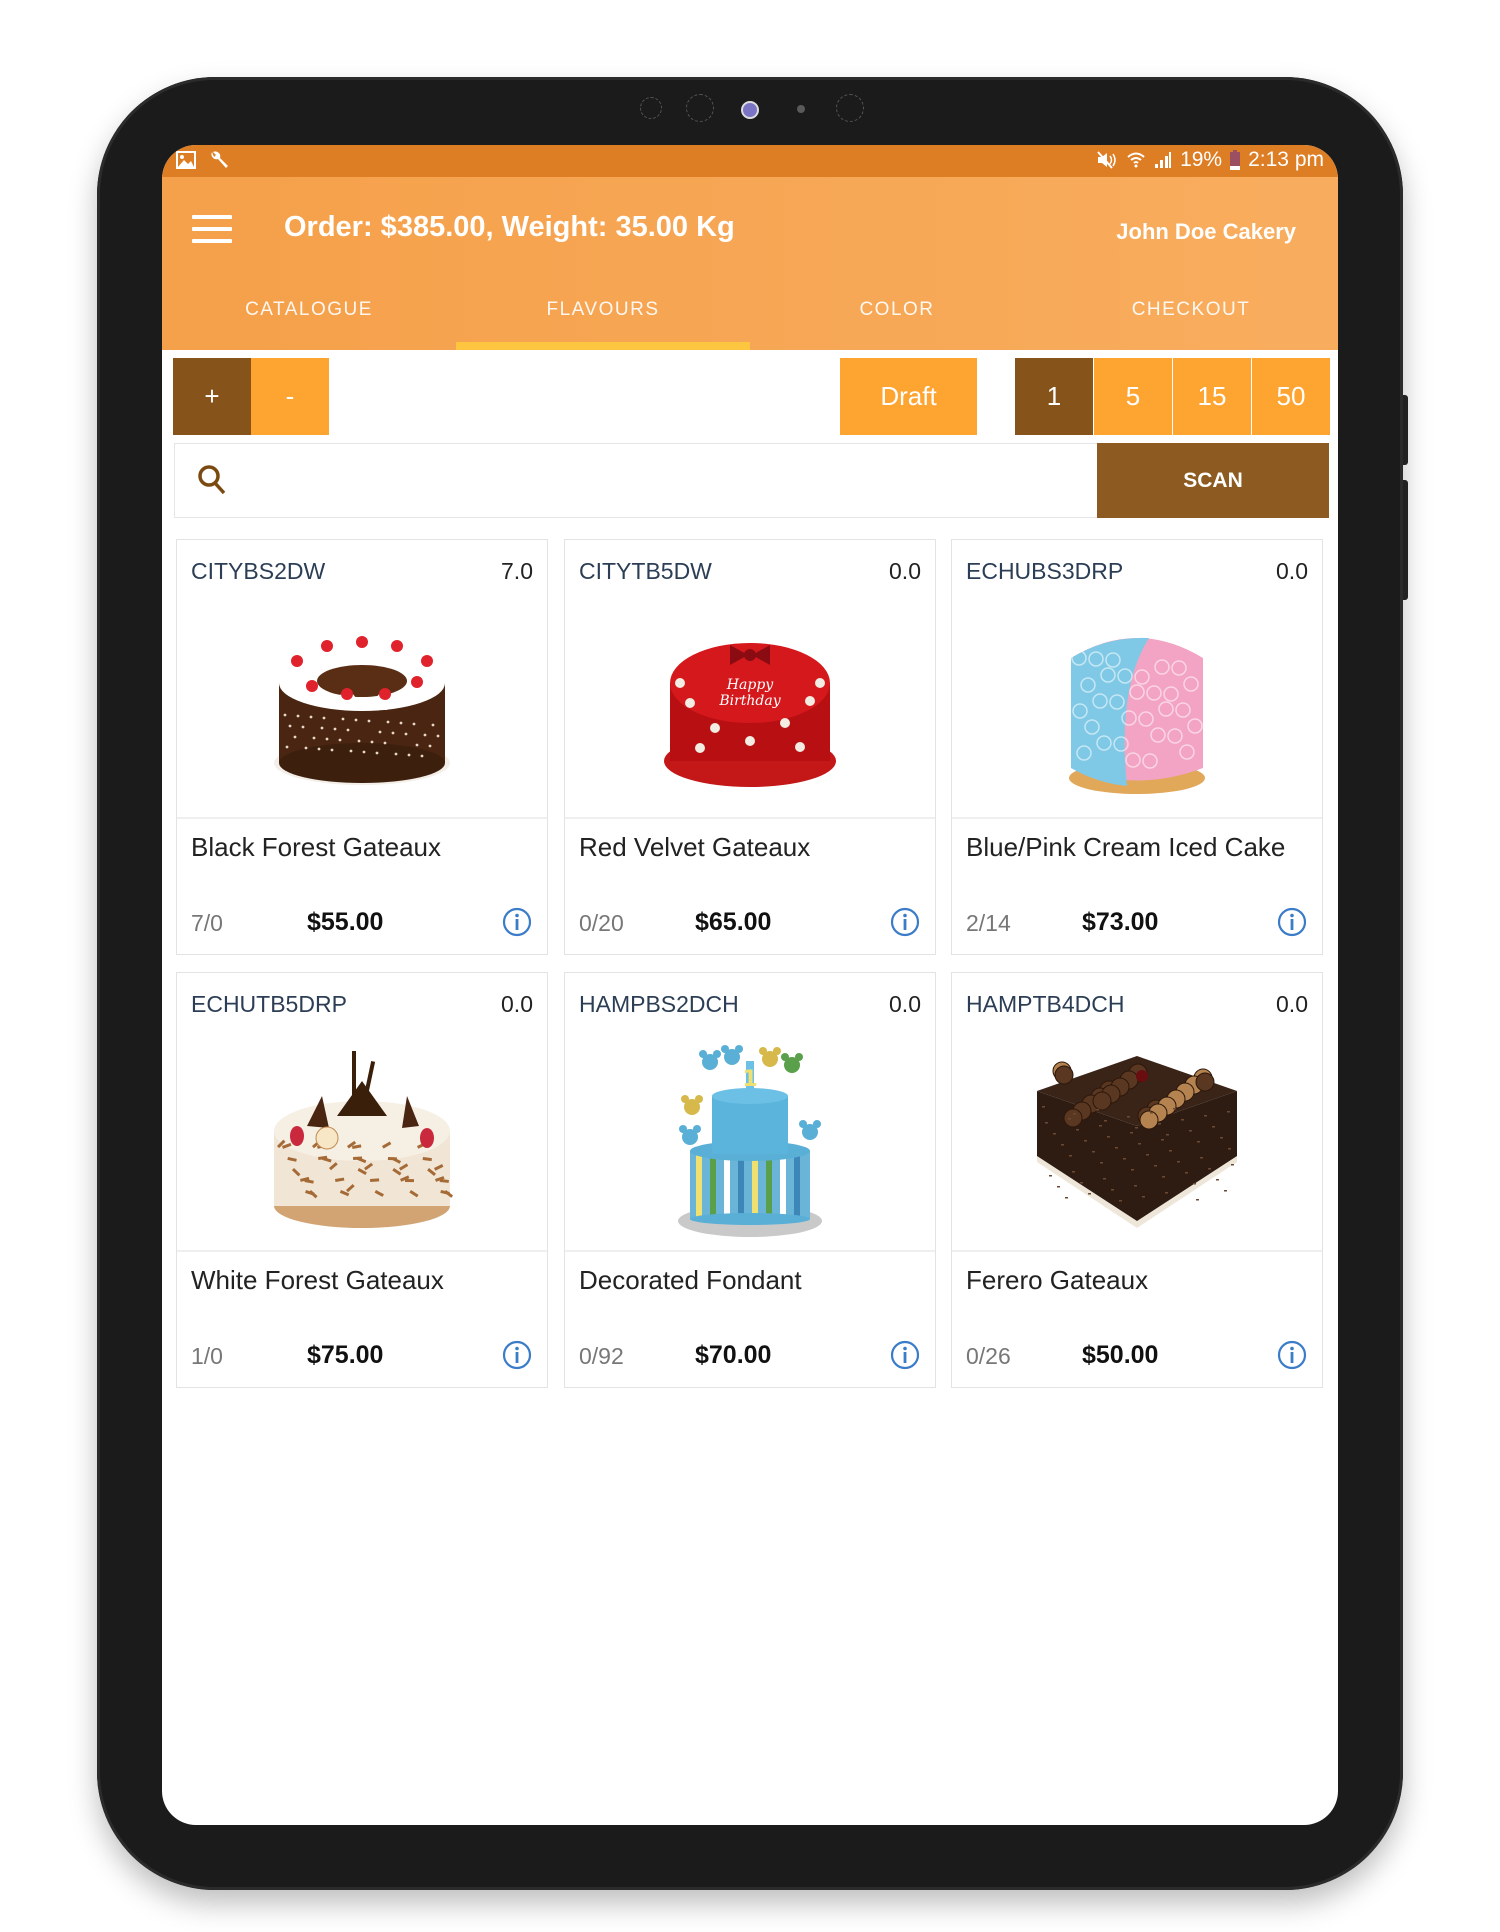 Image resolution: width=1500 pixels, height=1932 pixels. What do you see at coordinates (1137, 707) in the screenshot?
I see `blue-pink-cake-image` at bounding box center [1137, 707].